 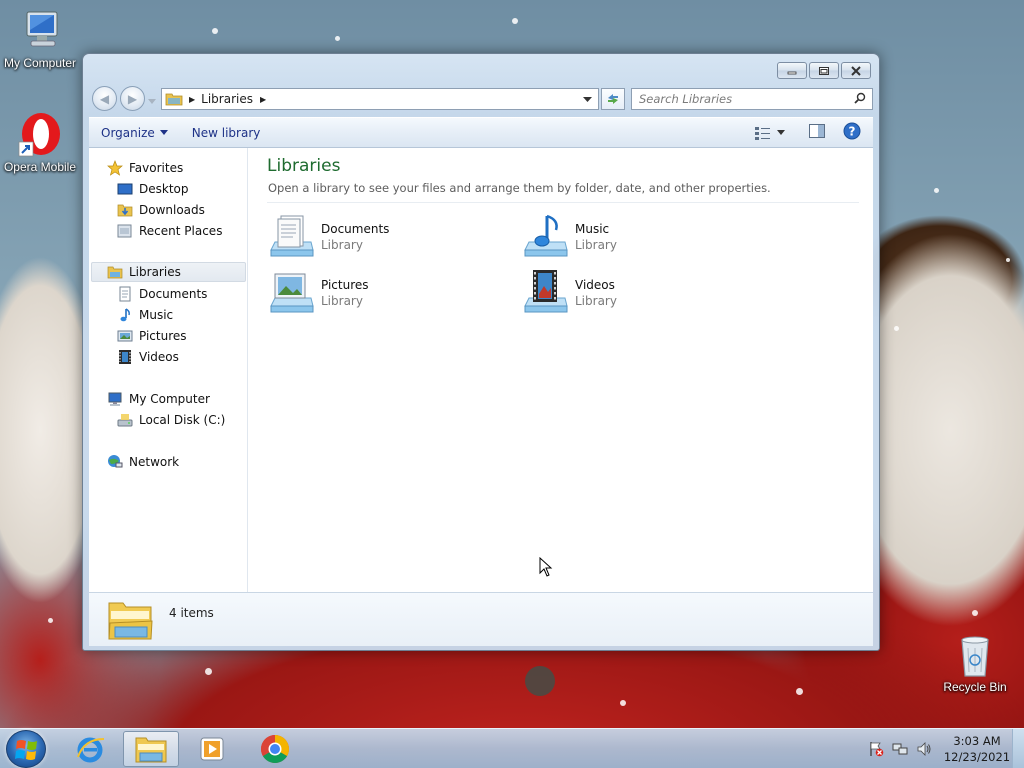 What do you see at coordinates (172, 210) in the screenshot?
I see `nav-label: Downloads` at bounding box center [172, 210].